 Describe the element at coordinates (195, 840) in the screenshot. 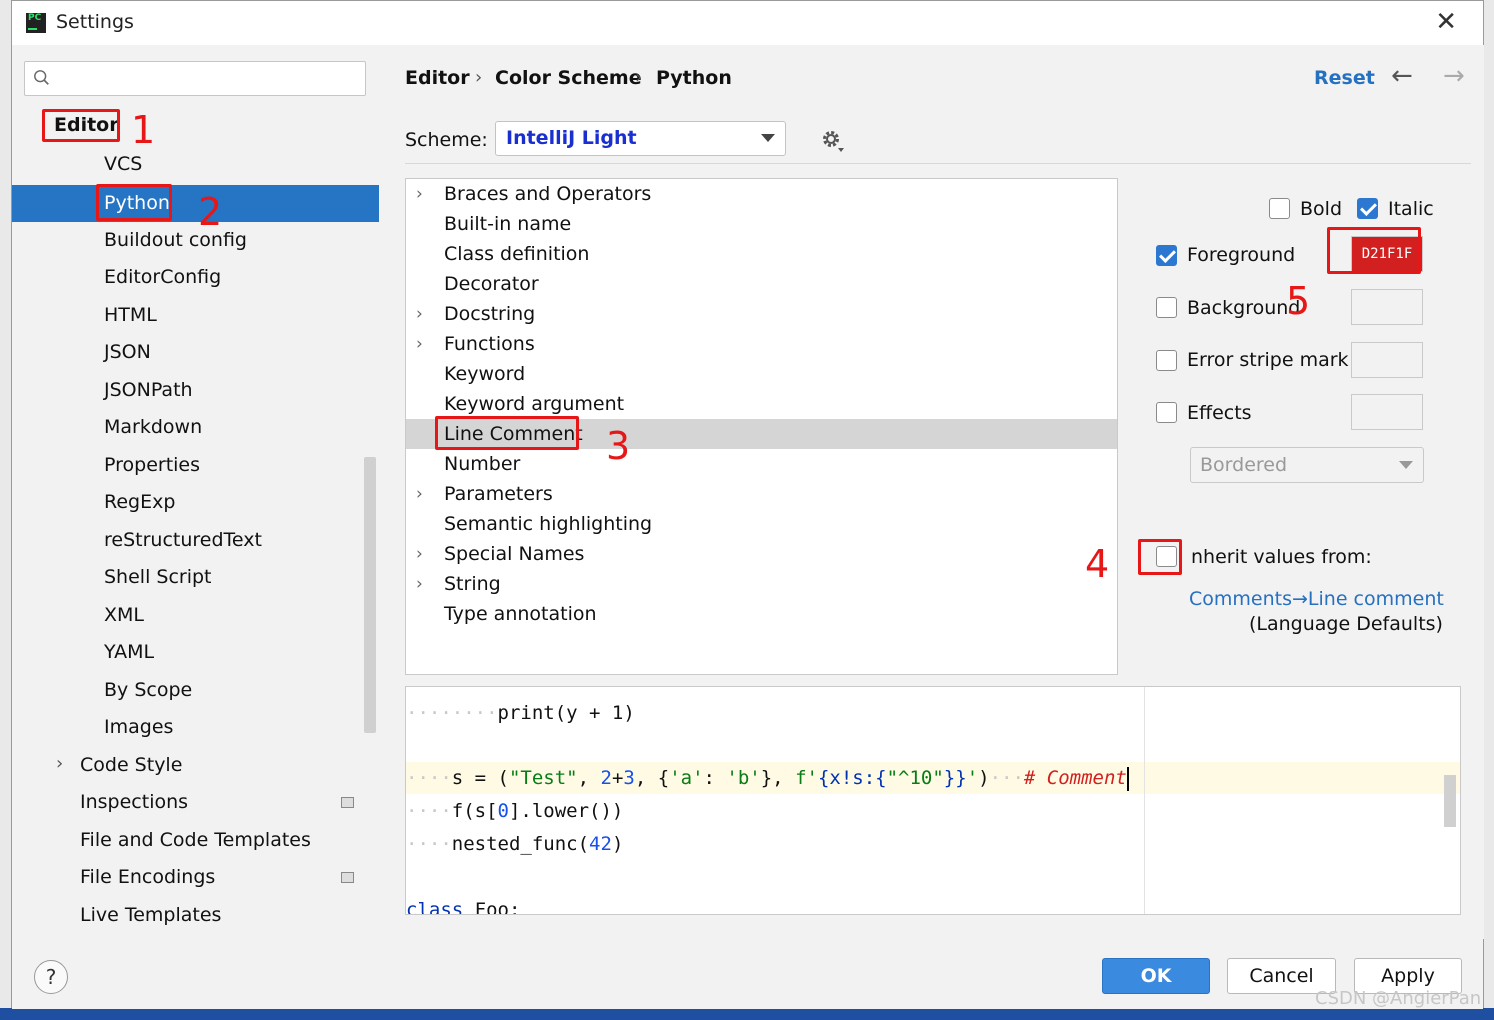

I see `sidebar-item-file-and-code-templates: File and Code Templates` at that location.